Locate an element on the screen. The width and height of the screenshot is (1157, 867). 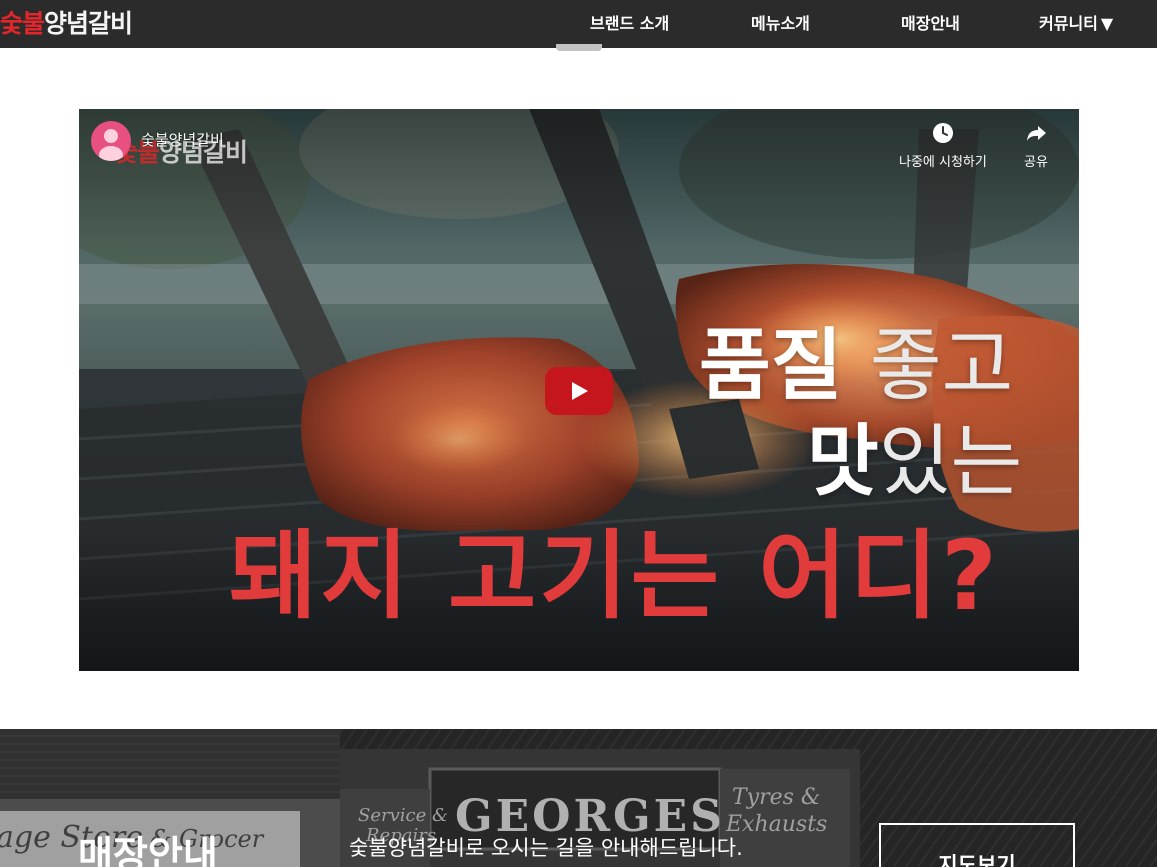
watch-later-label: 나중에 시청하기 is located at coordinates (943, 162).